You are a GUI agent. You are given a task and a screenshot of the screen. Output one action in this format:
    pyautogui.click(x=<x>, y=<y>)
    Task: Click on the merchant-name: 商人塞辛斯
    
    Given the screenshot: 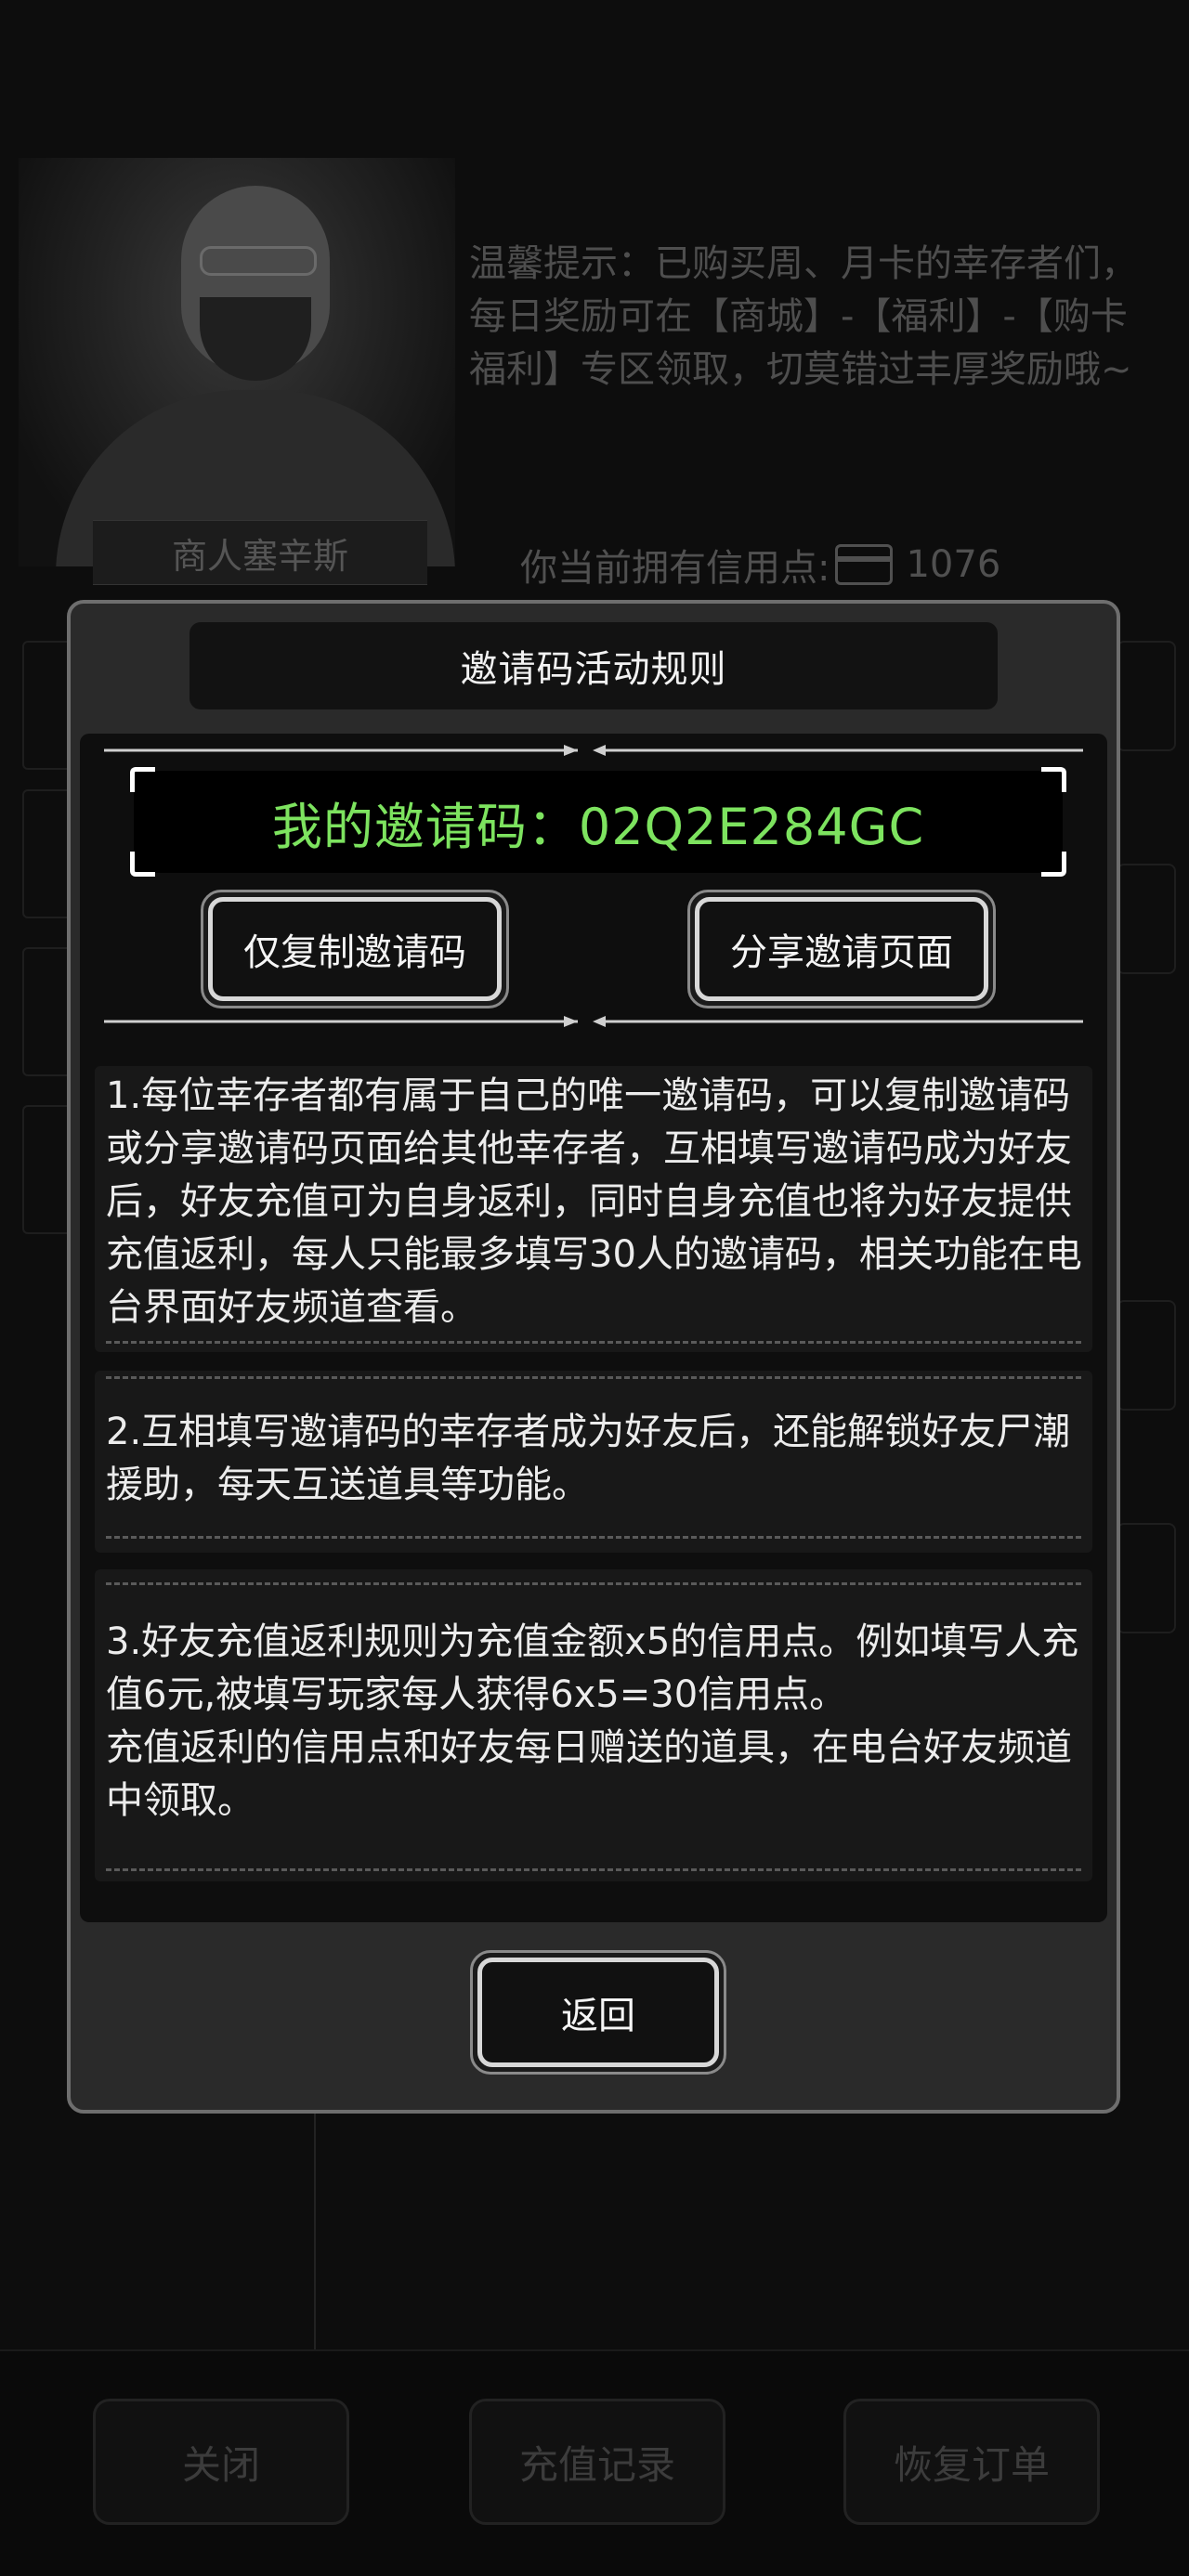 What is the action you would take?
    pyautogui.click(x=260, y=552)
    